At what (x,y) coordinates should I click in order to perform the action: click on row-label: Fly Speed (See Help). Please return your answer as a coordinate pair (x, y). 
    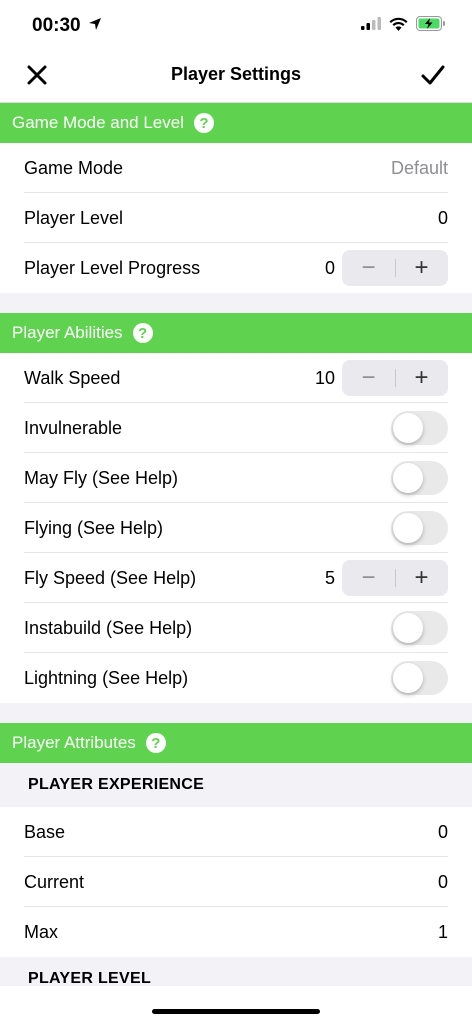
    Looking at the image, I should click on (110, 577).